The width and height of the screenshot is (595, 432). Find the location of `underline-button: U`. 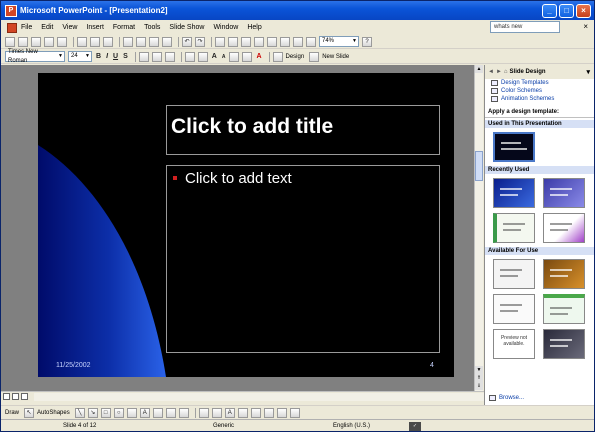

underline-button: U is located at coordinates (115, 57).